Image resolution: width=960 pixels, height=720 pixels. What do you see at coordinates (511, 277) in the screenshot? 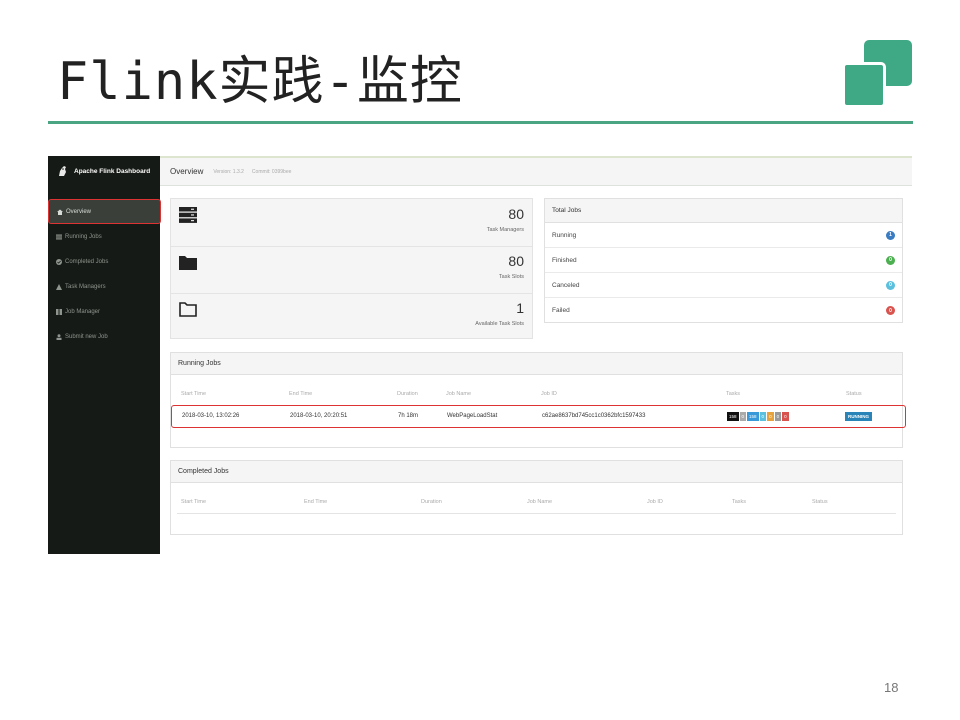
I see `stat-label: Task Slots` at bounding box center [511, 277].